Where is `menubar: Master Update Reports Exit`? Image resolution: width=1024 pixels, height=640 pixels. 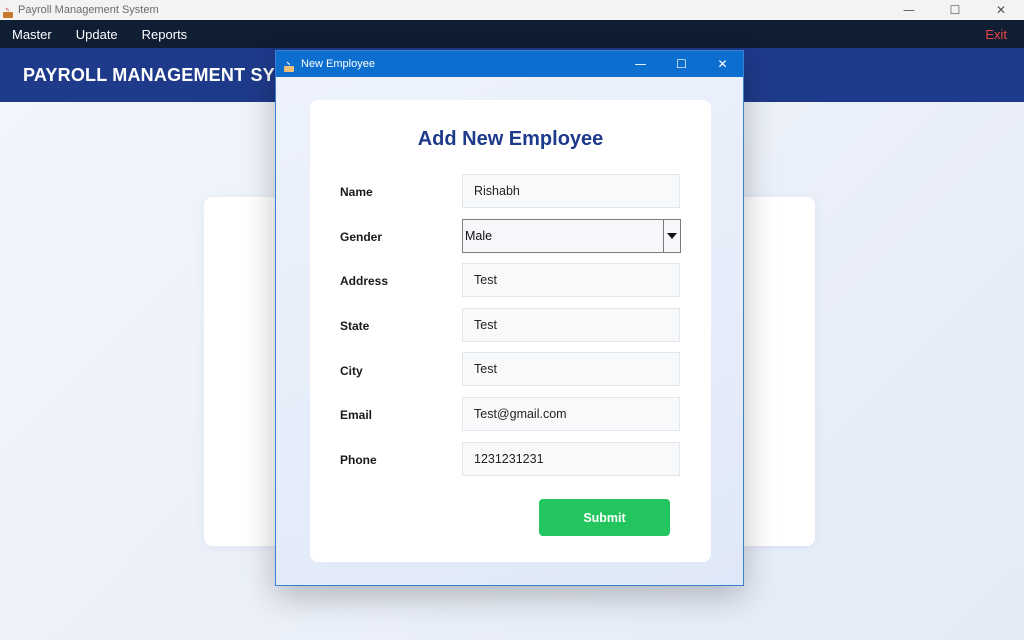
menubar: Master Update Reports Exit is located at coordinates (512, 34).